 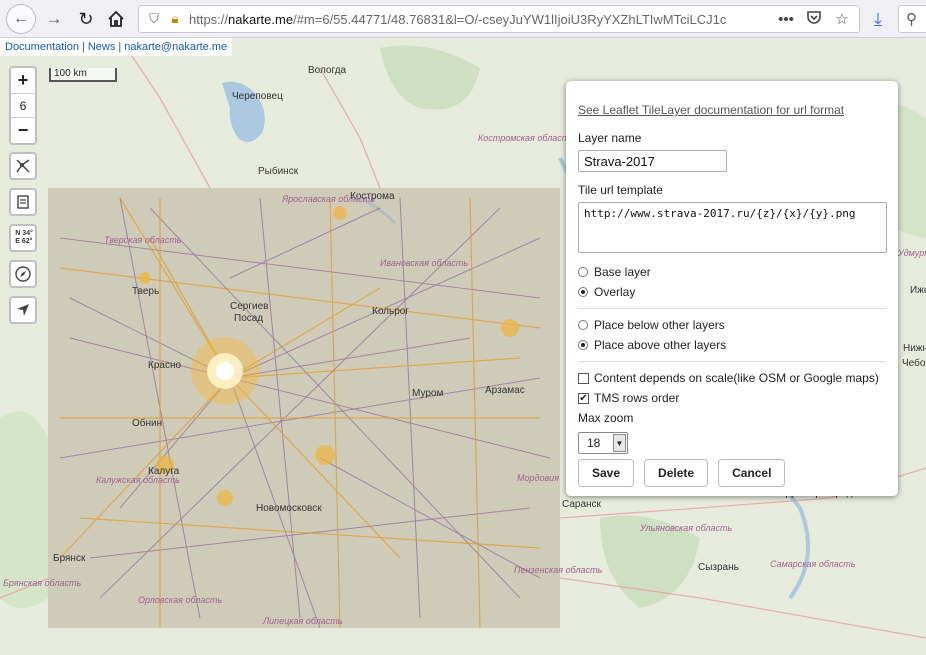 I want to click on tms-option: ✔ TMS rows order, so click(x=732, y=398).